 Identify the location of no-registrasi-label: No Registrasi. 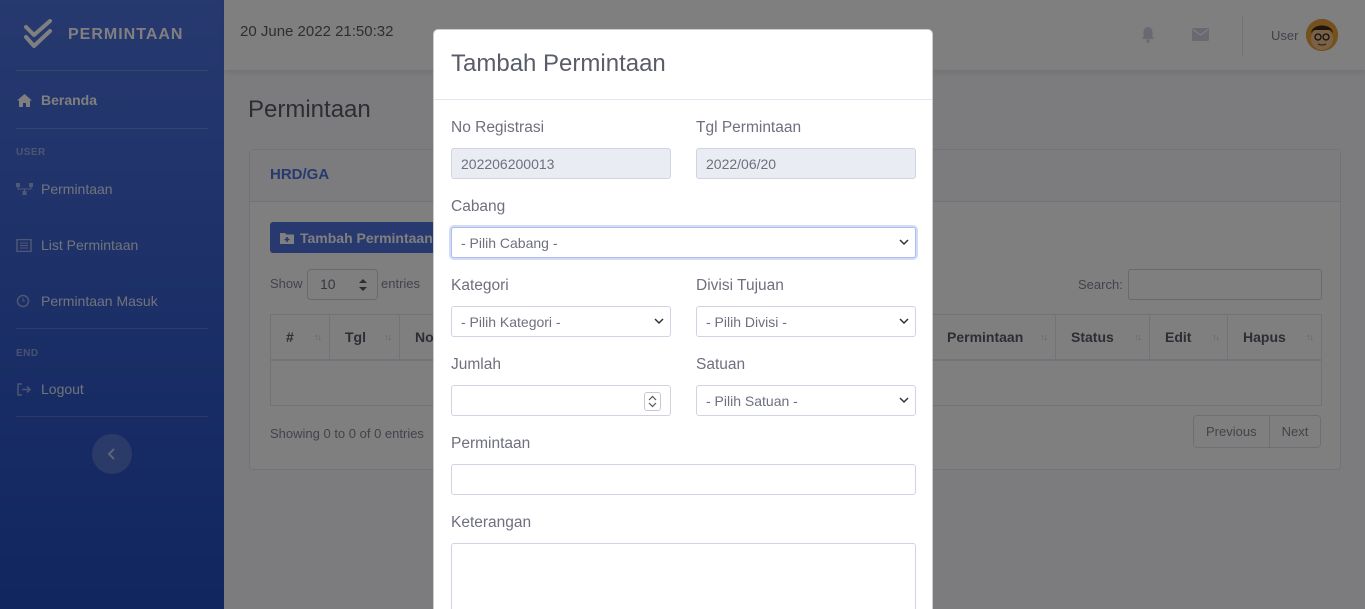
(498, 127).